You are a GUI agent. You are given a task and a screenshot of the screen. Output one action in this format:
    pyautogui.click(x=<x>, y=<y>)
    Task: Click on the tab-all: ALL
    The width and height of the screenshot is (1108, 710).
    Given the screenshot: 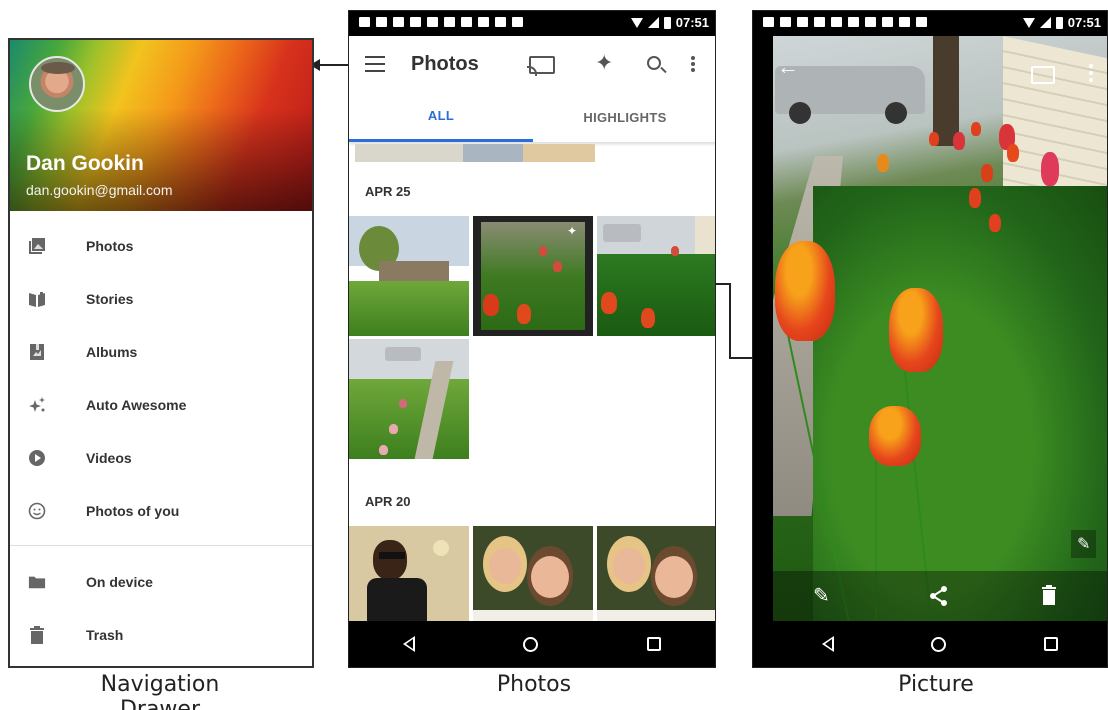 What is the action you would take?
    pyautogui.click(x=441, y=117)
    